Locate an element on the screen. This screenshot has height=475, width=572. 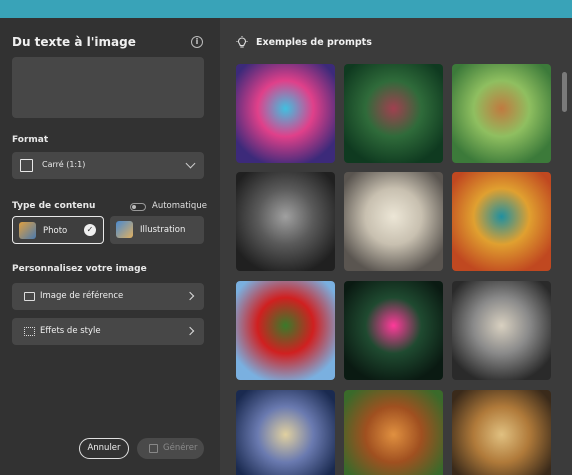
style-effects-button: Effets de style is located at coordinates (108, 331).